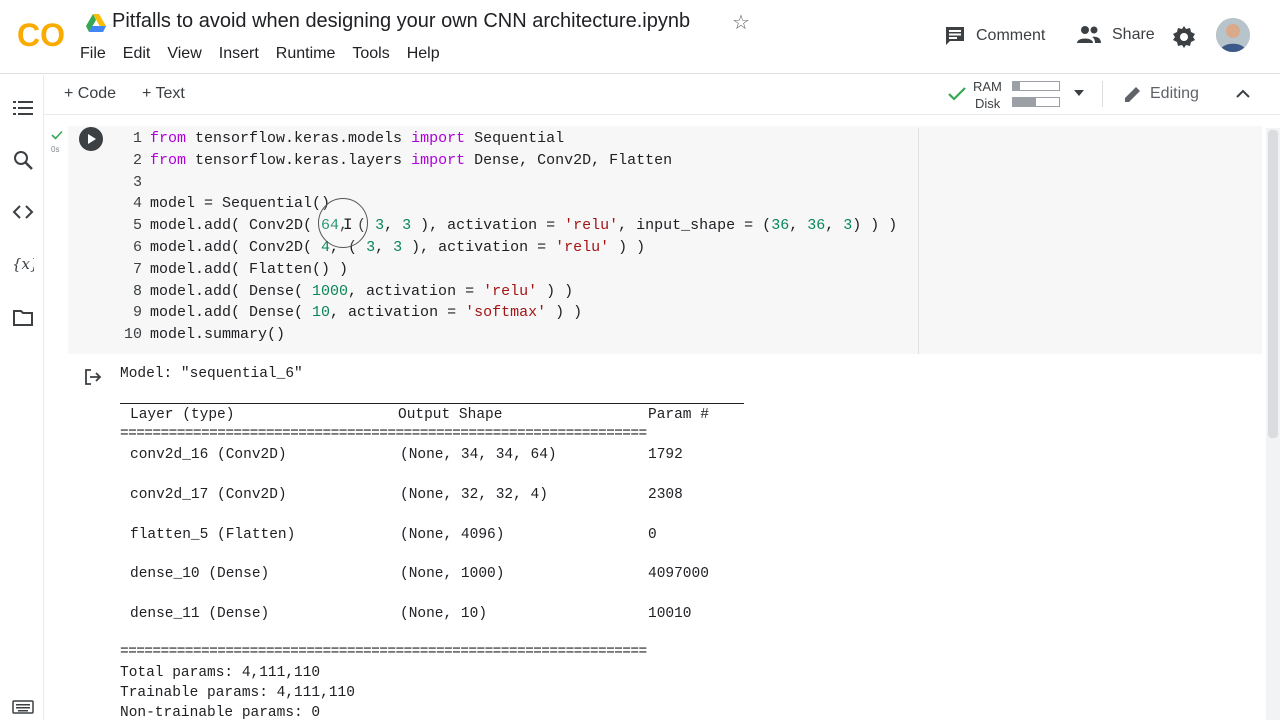 This screenshot has height=720, width=1280. What do you see at coordinates (23, 707) in the screenshot?
I see `keyboard-icon` at bounding box center [23, 707].